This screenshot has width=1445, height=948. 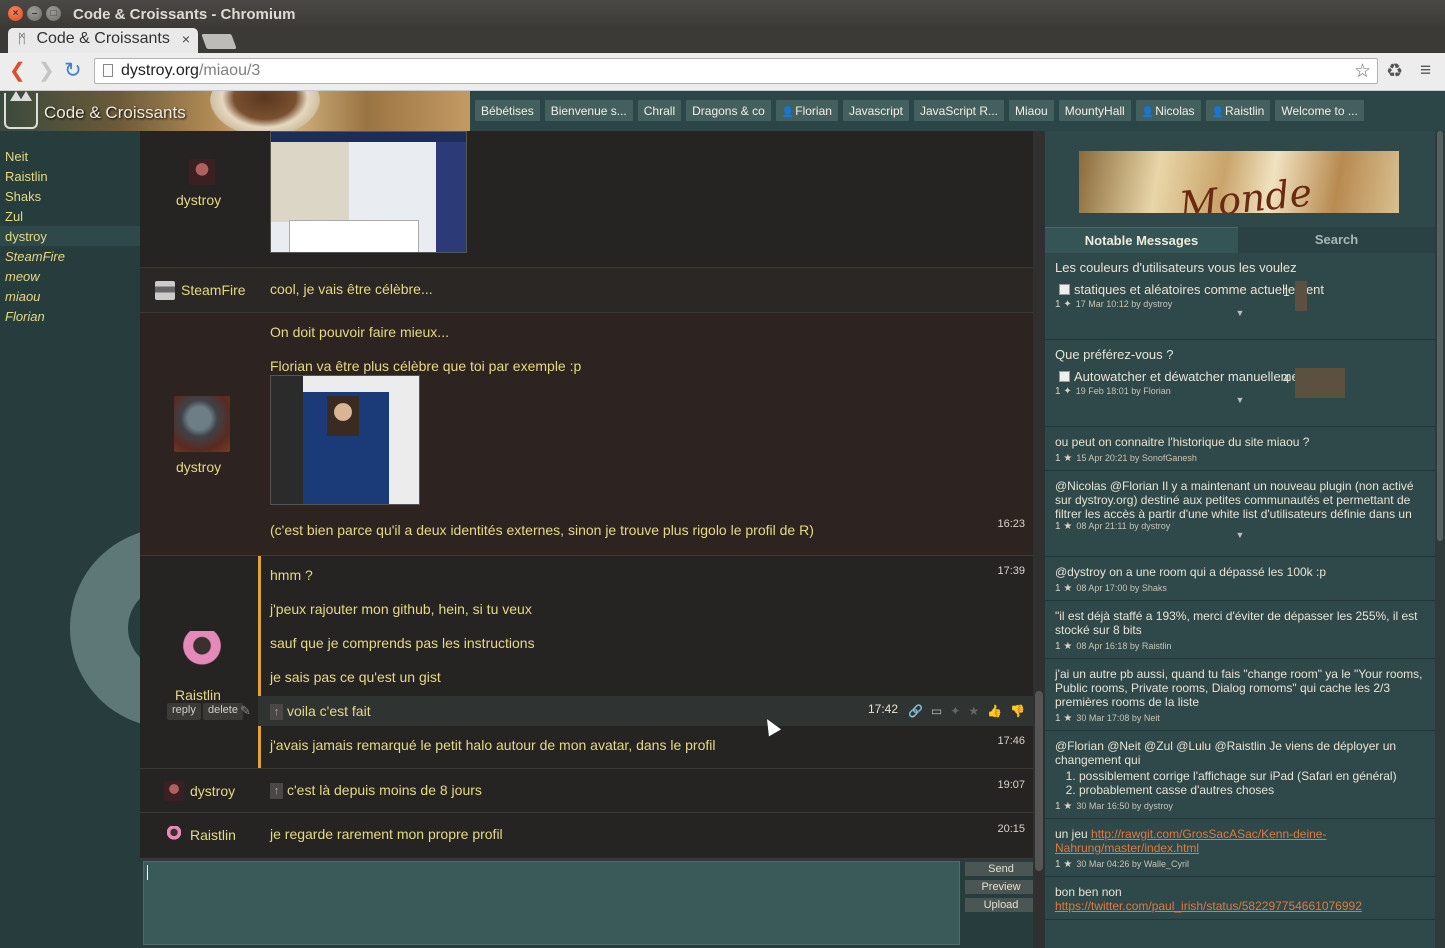 What do you see at coordinates (70, 196) in the screenshot?
I see `user-list-item: Shaks` at bounding box center [70, 196].